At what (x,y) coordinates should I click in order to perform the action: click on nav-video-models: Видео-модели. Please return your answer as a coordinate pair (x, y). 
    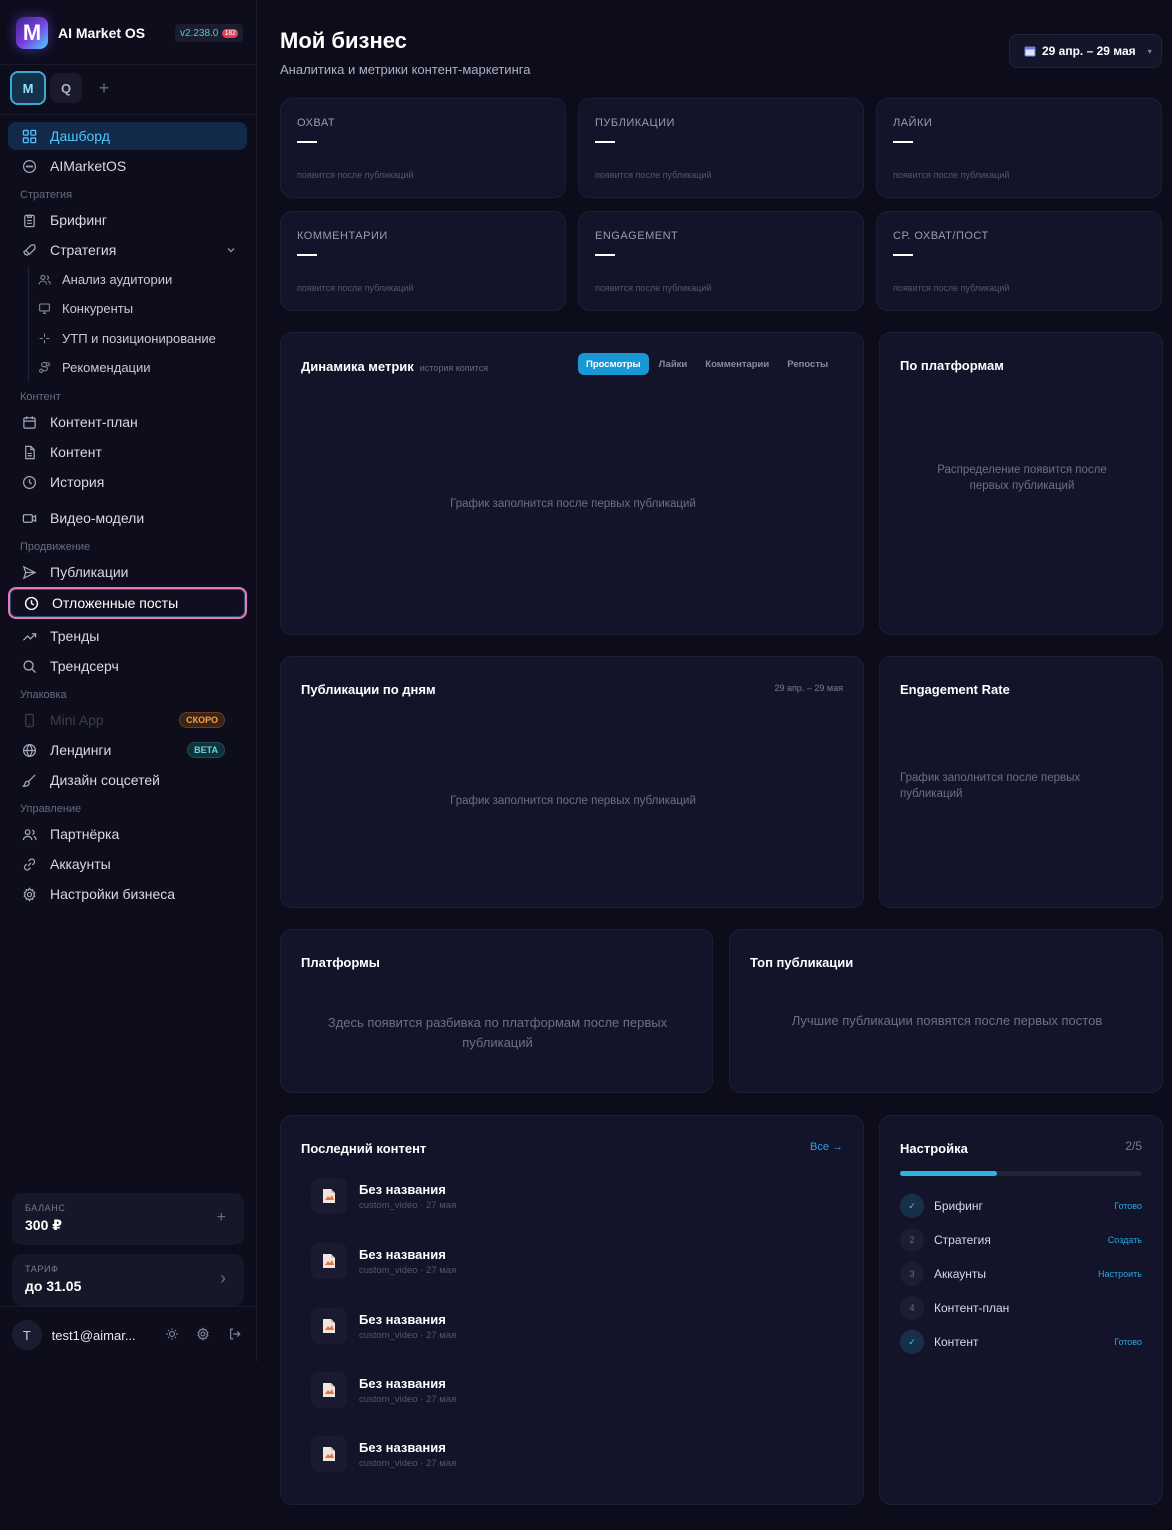
    Looking at the image, I should click on (127, 518).